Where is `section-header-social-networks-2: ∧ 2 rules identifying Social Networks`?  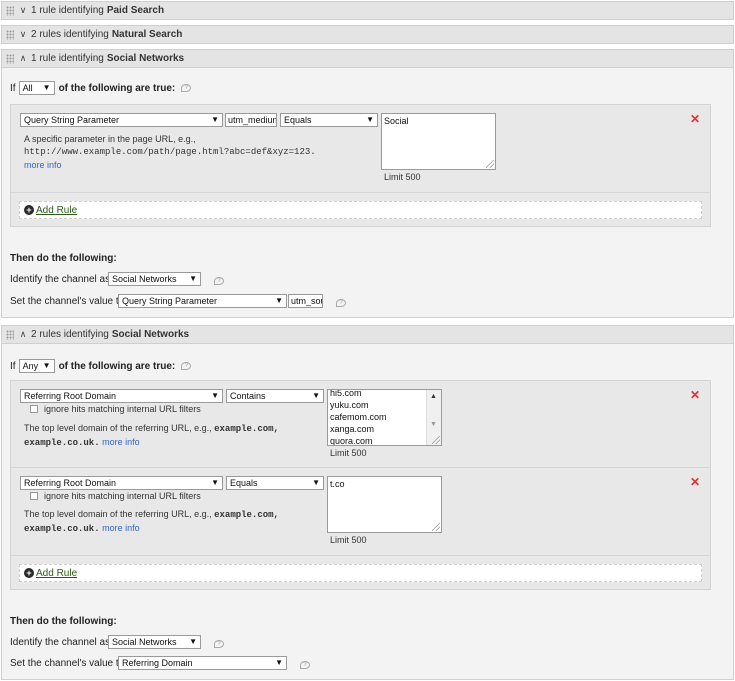
section-header-social-networks-2: ∧ 2 rules identifying Social Networks is located at coordinates (367, 334).